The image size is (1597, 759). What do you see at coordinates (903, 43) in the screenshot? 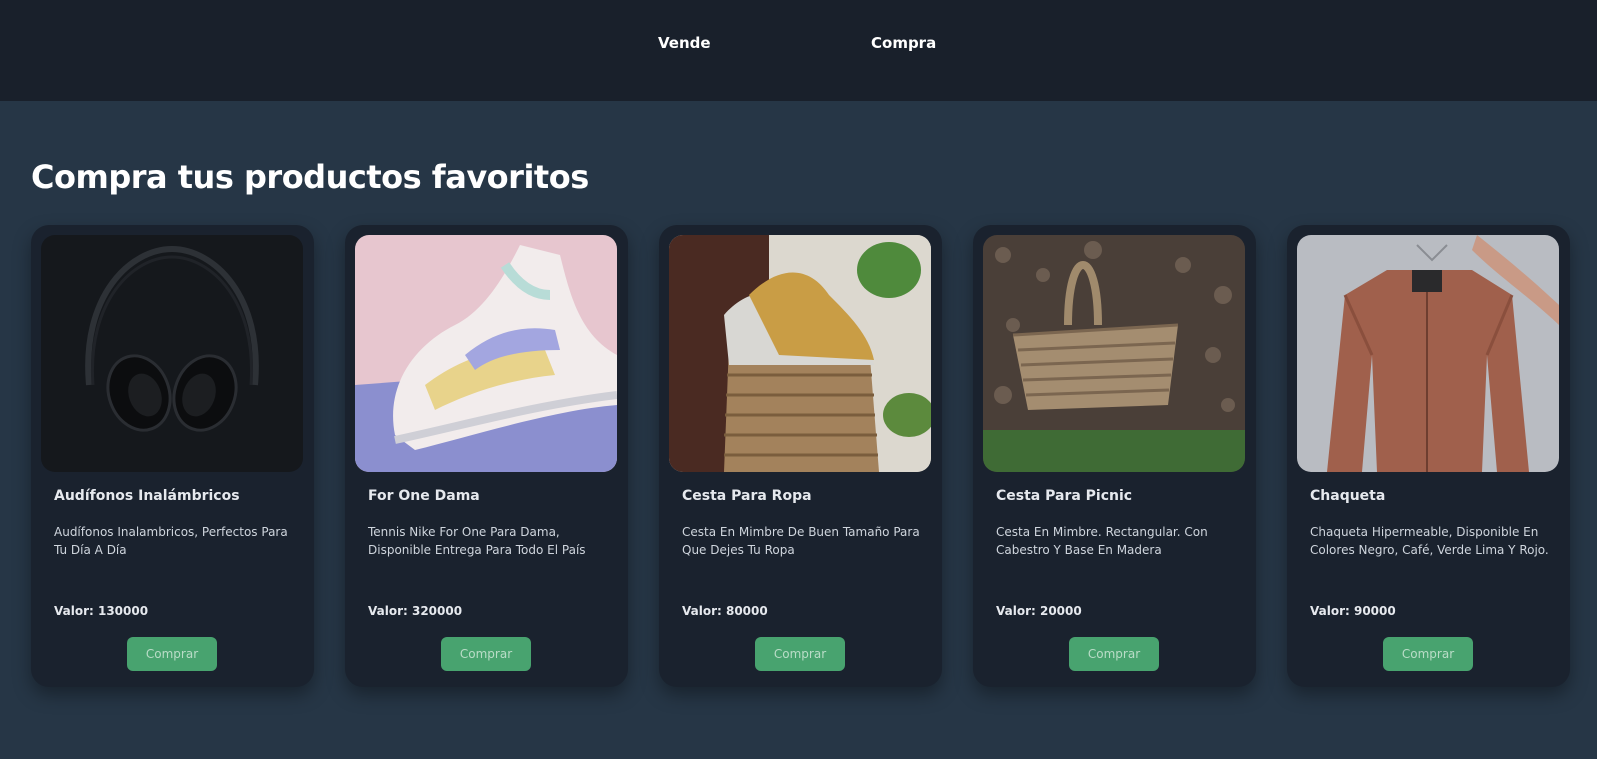
I see `nav-link-compra: Compra` at bounding box center [903, 43].